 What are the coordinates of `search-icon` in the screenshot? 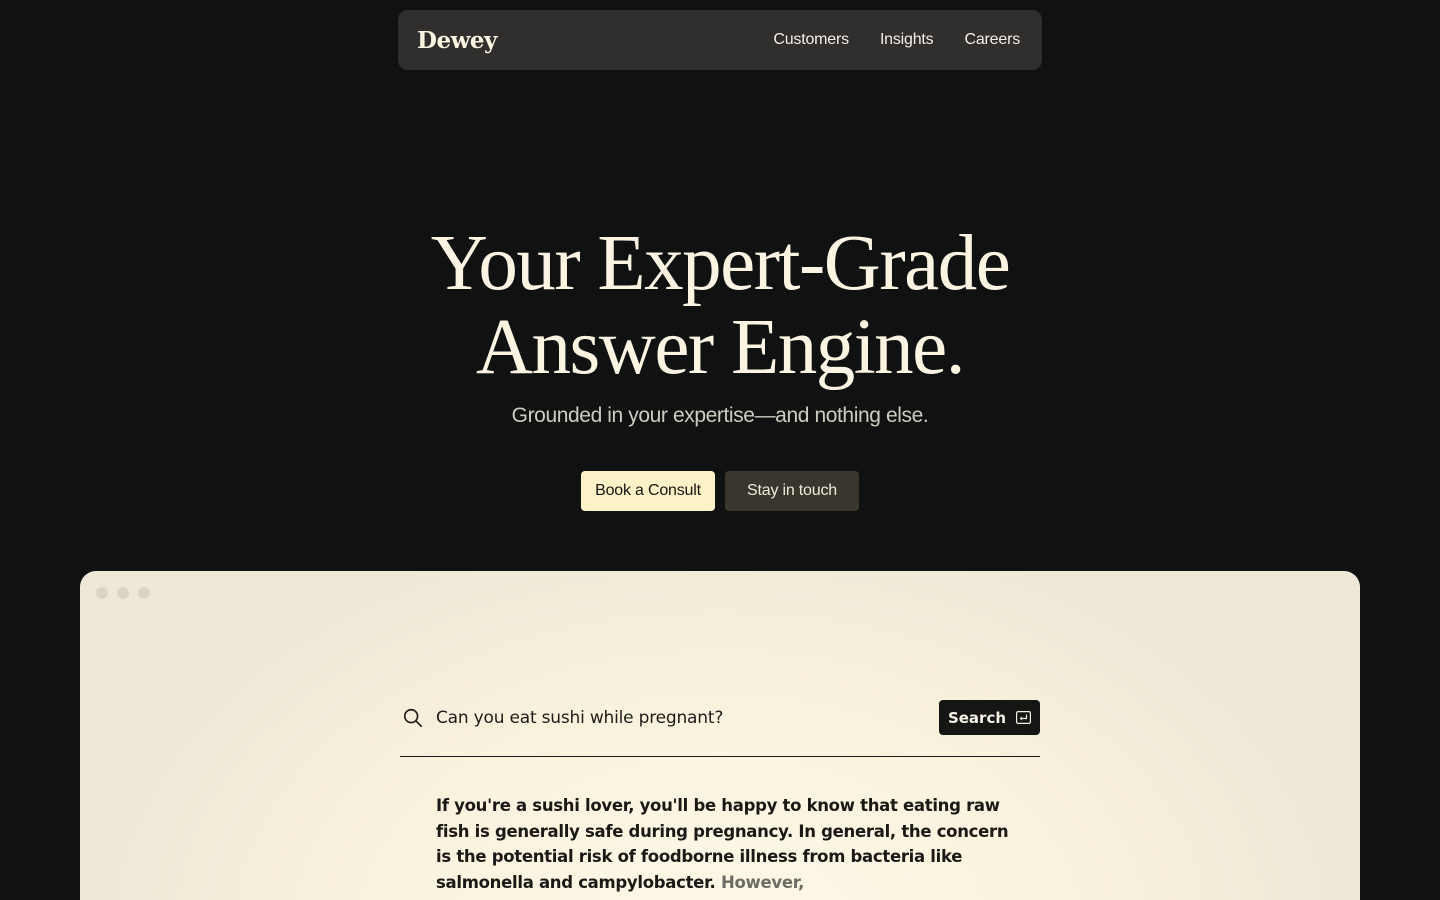 It's located at (413, 718).